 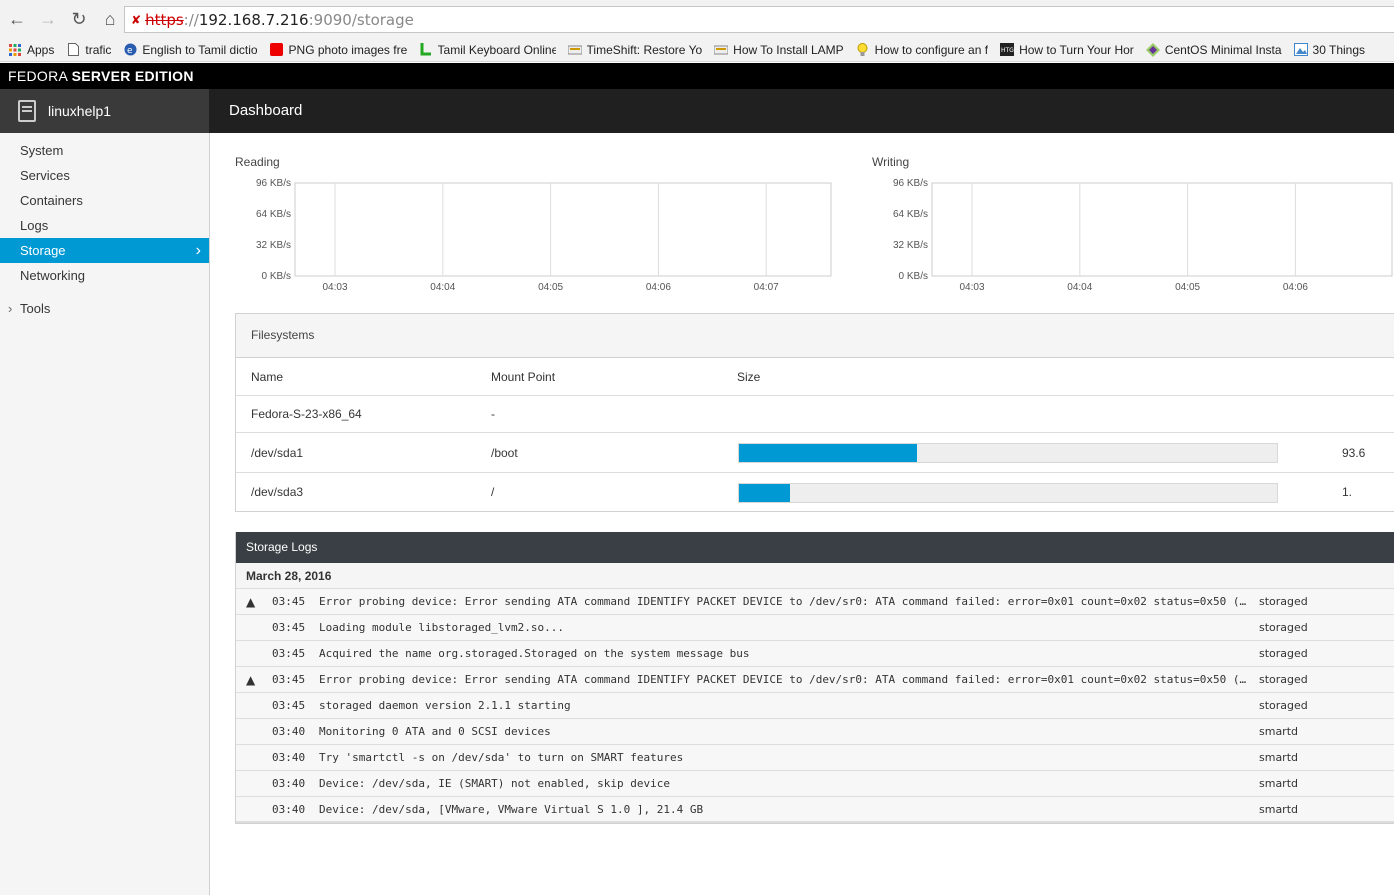 I want to click on y-tick-label: 32 KB/s, so click(x=273, y=245).